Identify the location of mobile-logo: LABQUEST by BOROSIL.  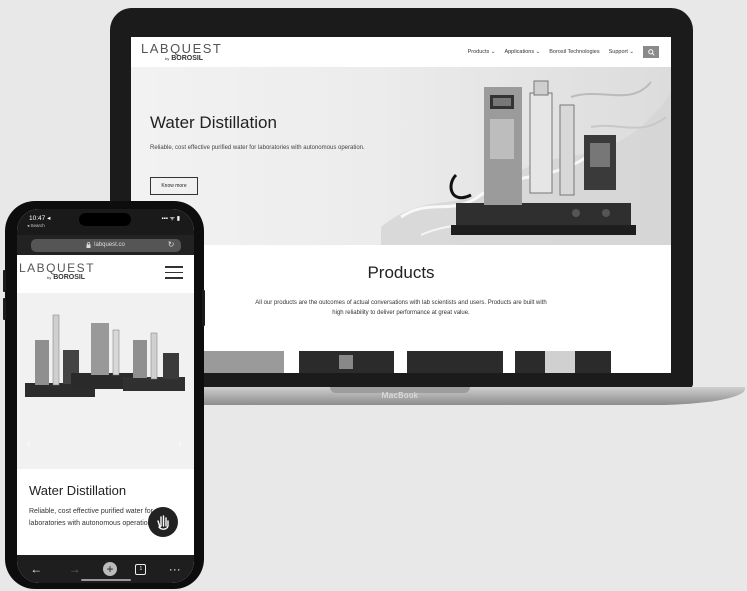
(57, 271).